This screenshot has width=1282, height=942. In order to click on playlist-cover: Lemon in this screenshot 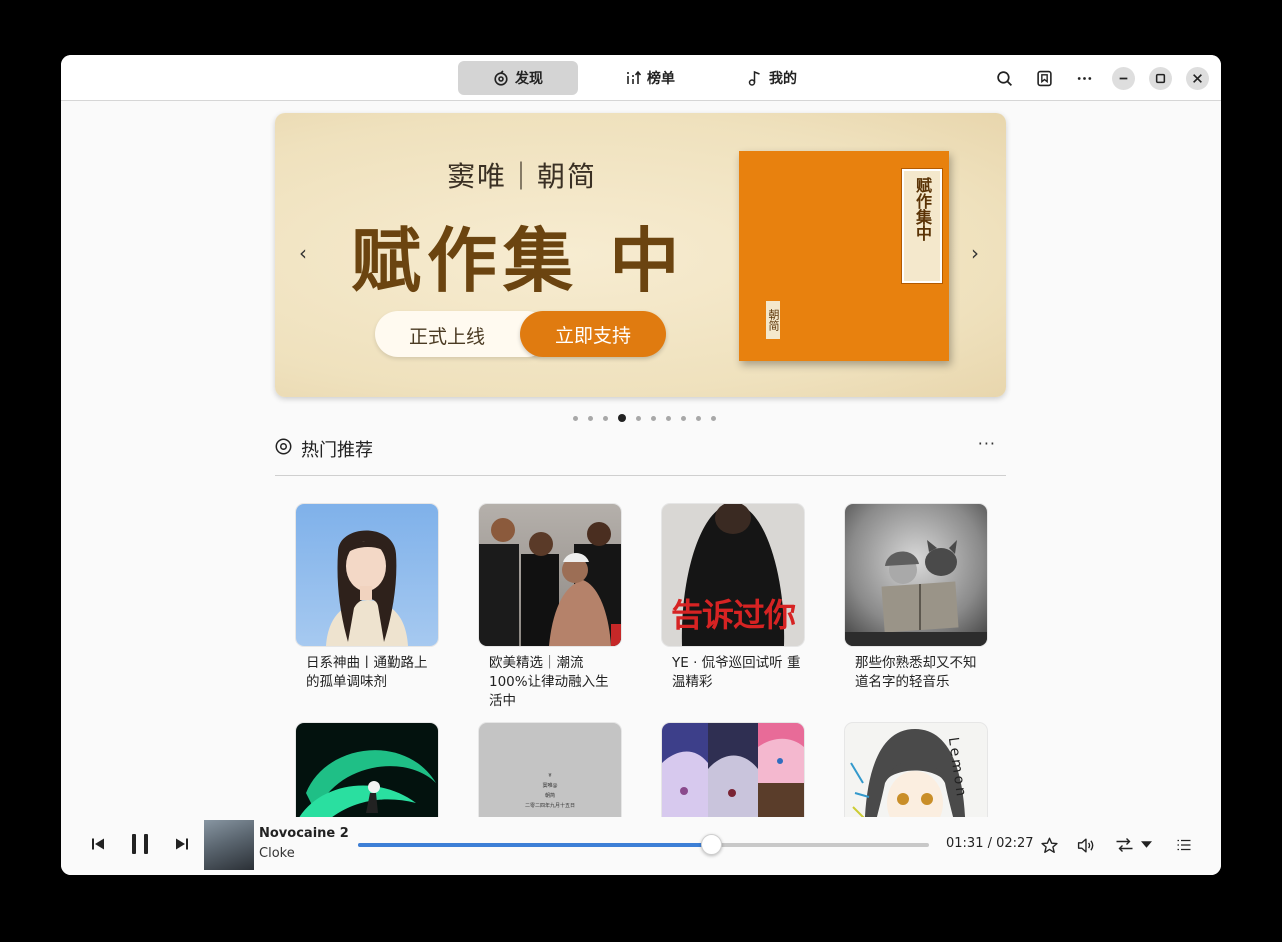, I will do `click(916, 770)`.